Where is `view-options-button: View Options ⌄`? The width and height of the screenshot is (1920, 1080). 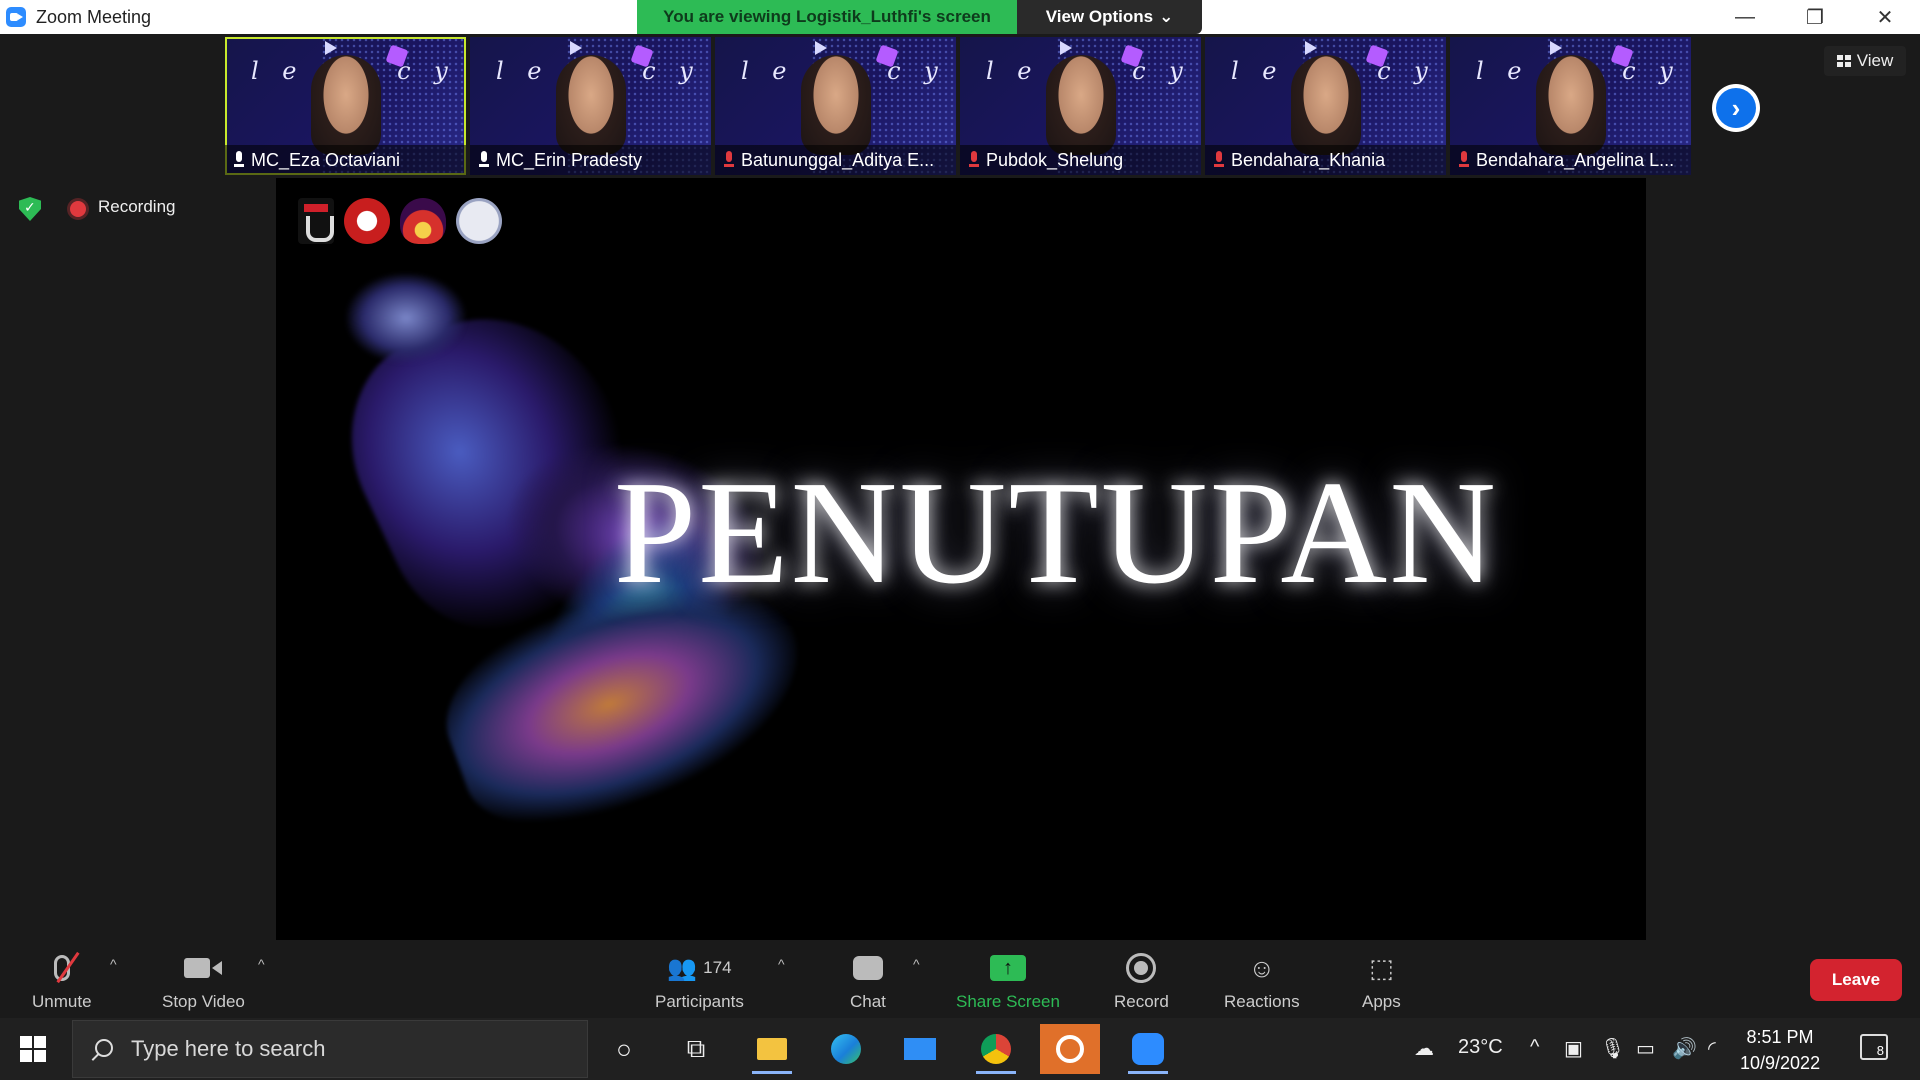 view-options-button: View Options ⌄ is located at coordinates (1109, 17).